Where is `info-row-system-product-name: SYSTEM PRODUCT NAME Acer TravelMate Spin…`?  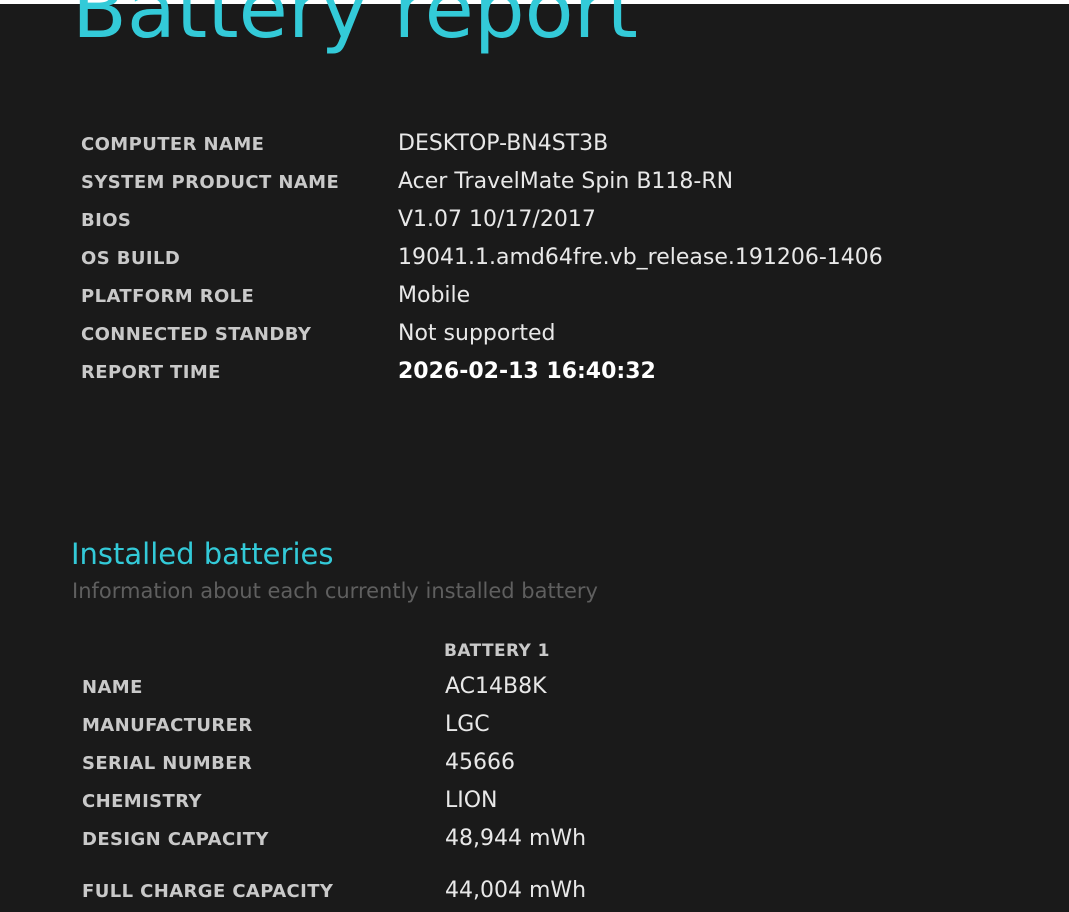
info-row-system-product-name: SYSTEM PRODUCT NAME Acer TravelMate Spin… is located at coordinates (531, 182).